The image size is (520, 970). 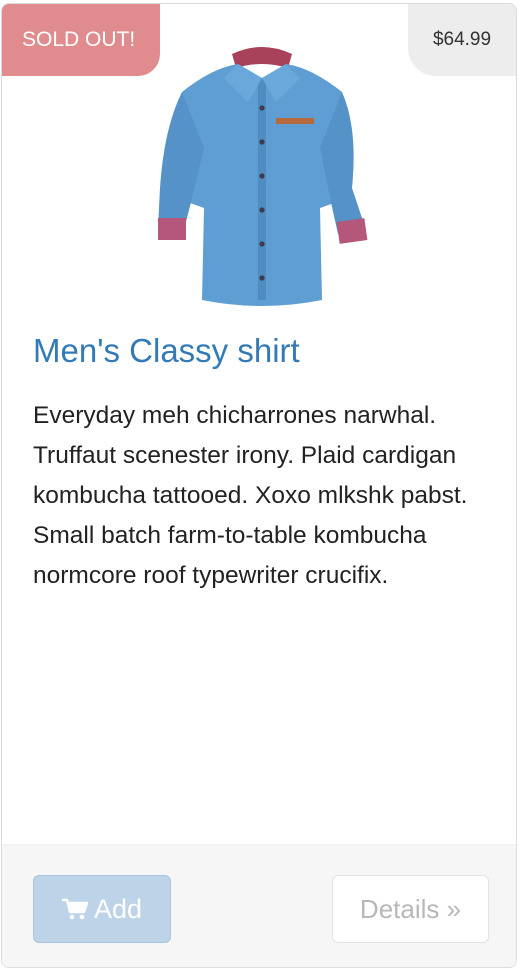 I want to click on sold-out-badge: SOLD OUT!, so click(x=81, y=40).